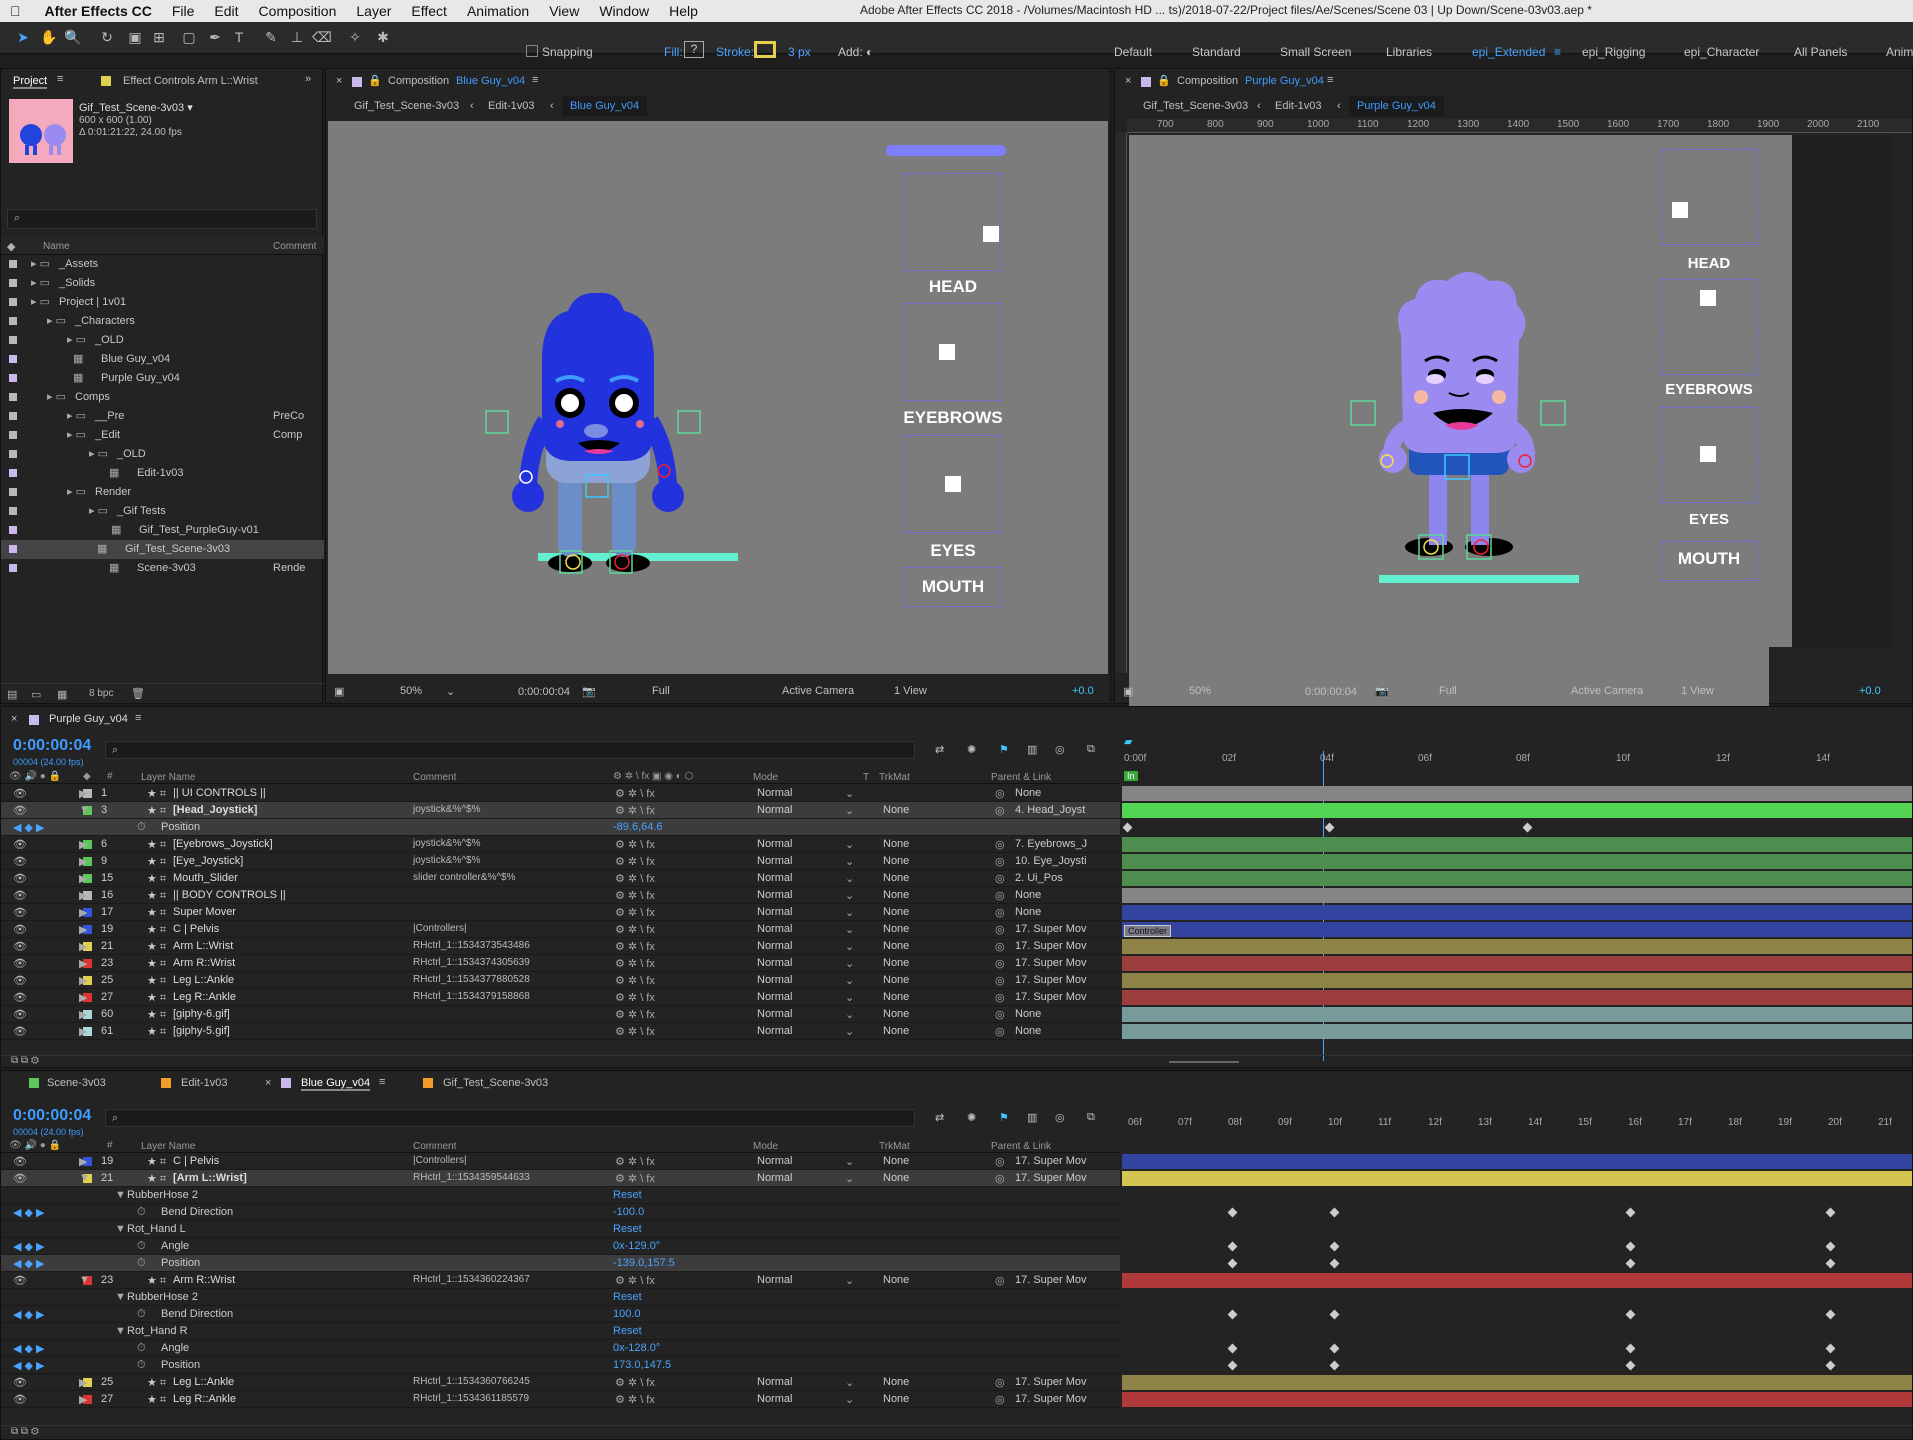 The width and height of the screenshot is (1913, 1440). What do you see at coordinates (271, 37) in the screenshot?
I see `brush-tool-icon: ✎` at bounding box center [271, 37].